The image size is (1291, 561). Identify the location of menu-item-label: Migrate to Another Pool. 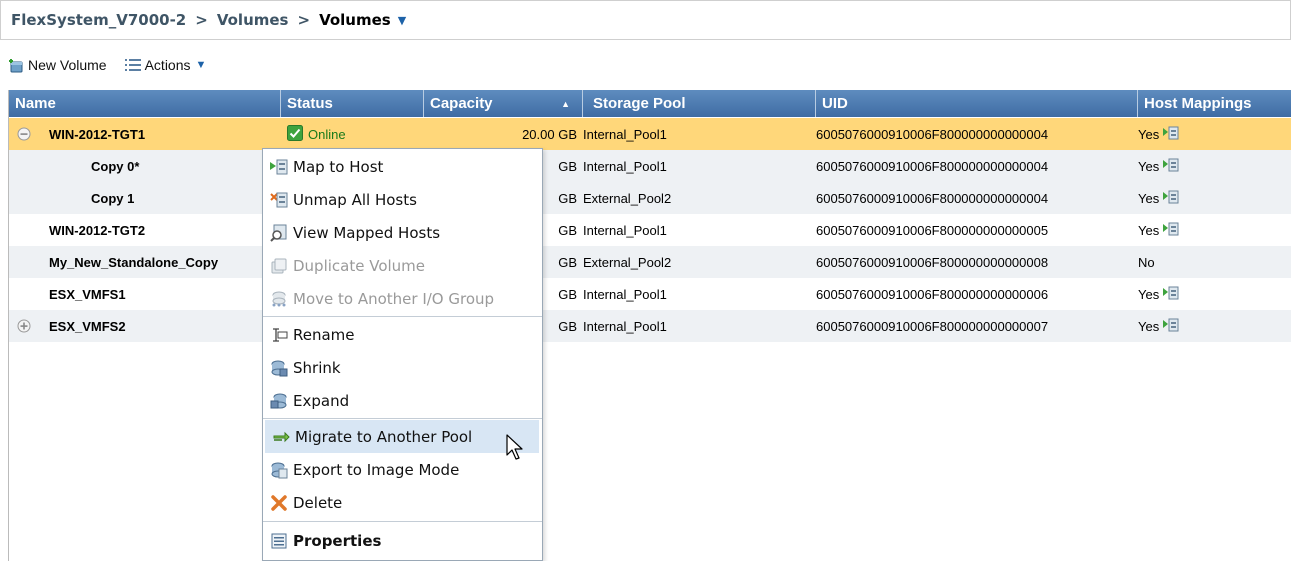
(384, 436).